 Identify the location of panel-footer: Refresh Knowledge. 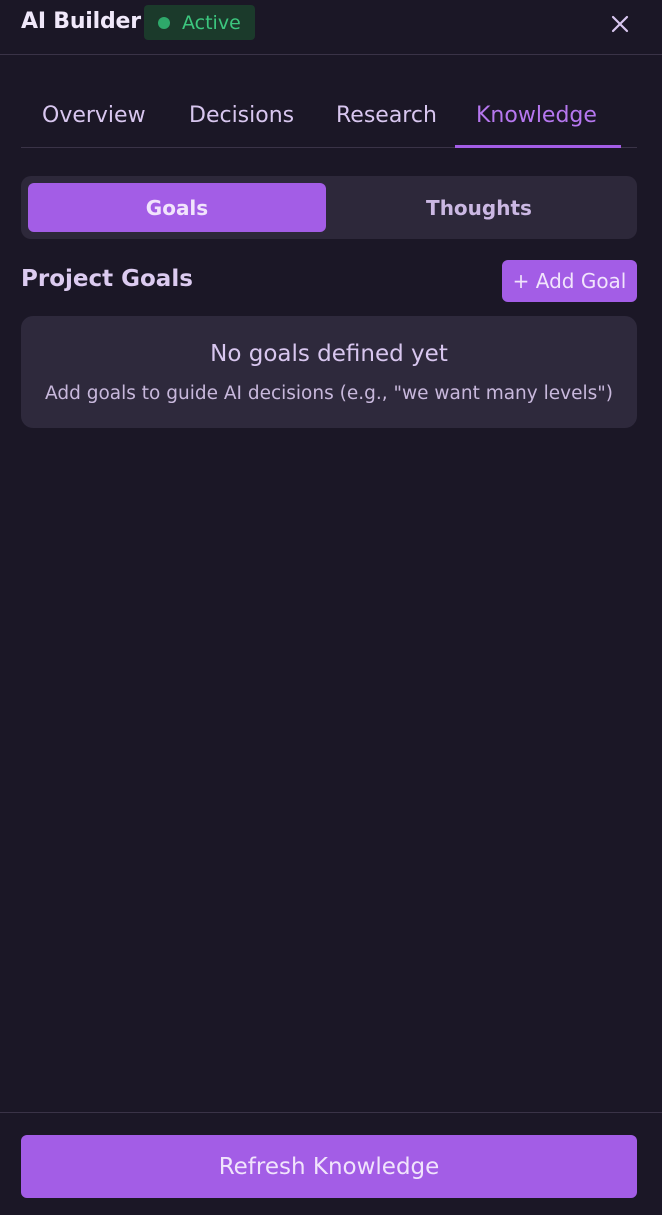
(331, 1163).